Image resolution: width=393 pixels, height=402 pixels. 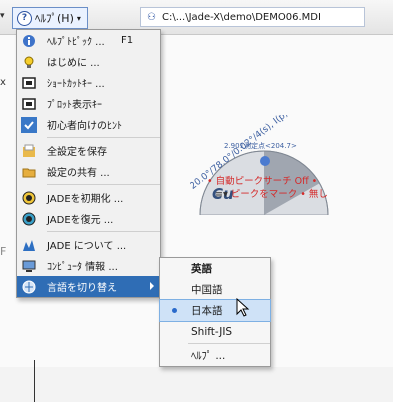 I want to click on submenu-item-chinese: 中国語, so click(x=215, y=289).